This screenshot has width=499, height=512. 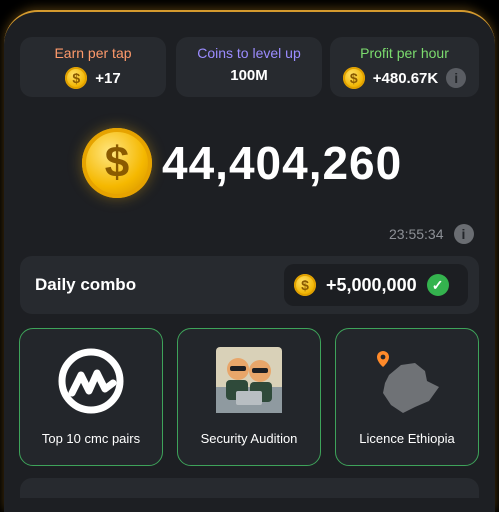 What do you see at coordinates (93, 67) in the screenshot?
I see `stat-earn-per-tap: Earn per tap $ +17` at bounding box center [93, 67].